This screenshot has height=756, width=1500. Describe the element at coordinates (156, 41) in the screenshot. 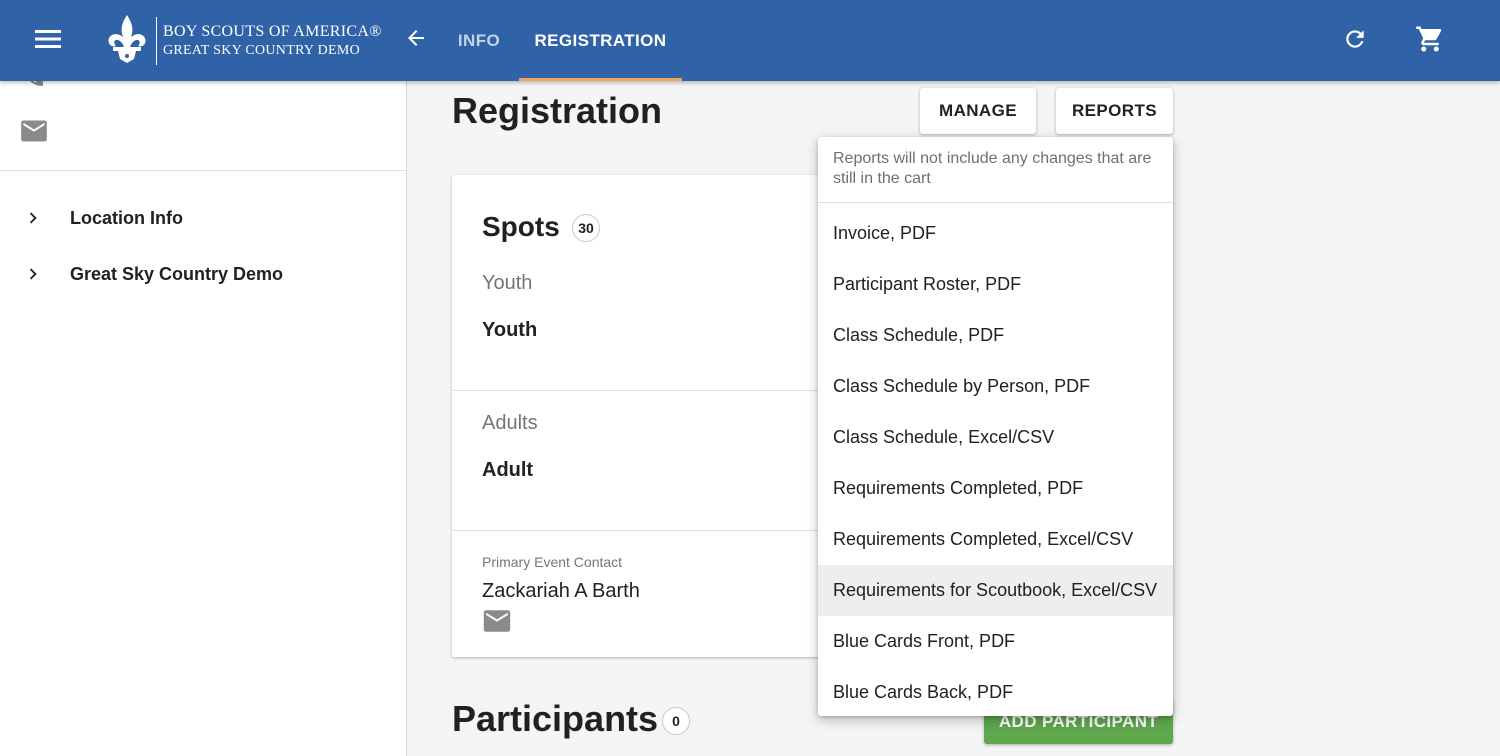

I see `logo-divider` at that location.